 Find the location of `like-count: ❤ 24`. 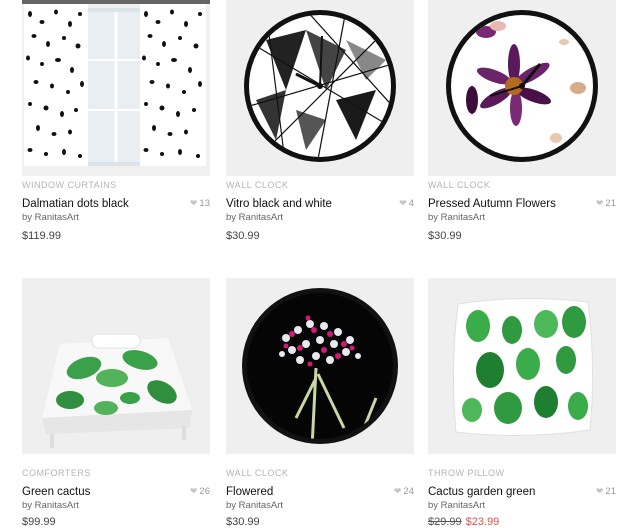

like-count: ❤ 24 is located at coordinates (404, 491).